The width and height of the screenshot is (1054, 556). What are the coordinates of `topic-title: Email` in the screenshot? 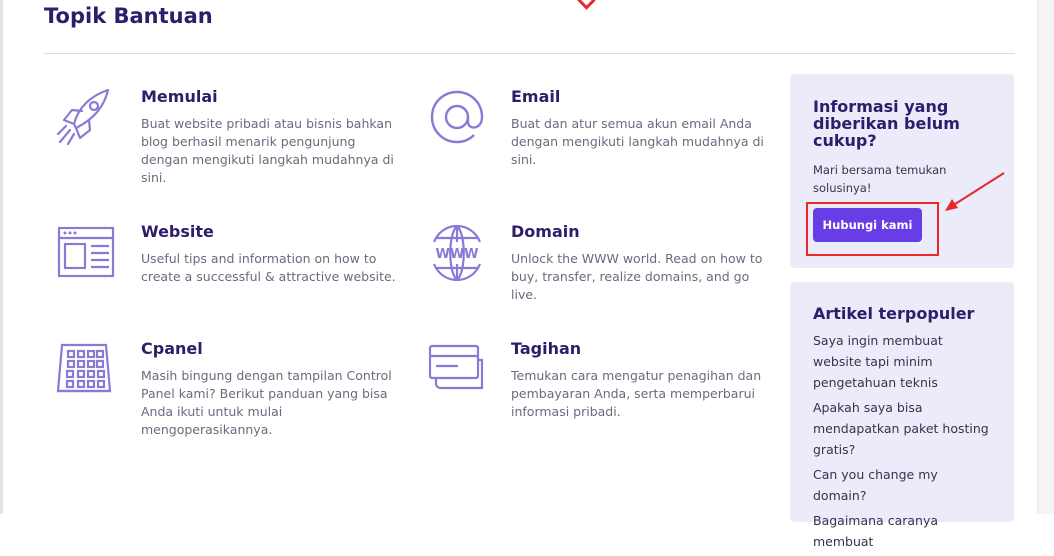 It's located at (641, 97).